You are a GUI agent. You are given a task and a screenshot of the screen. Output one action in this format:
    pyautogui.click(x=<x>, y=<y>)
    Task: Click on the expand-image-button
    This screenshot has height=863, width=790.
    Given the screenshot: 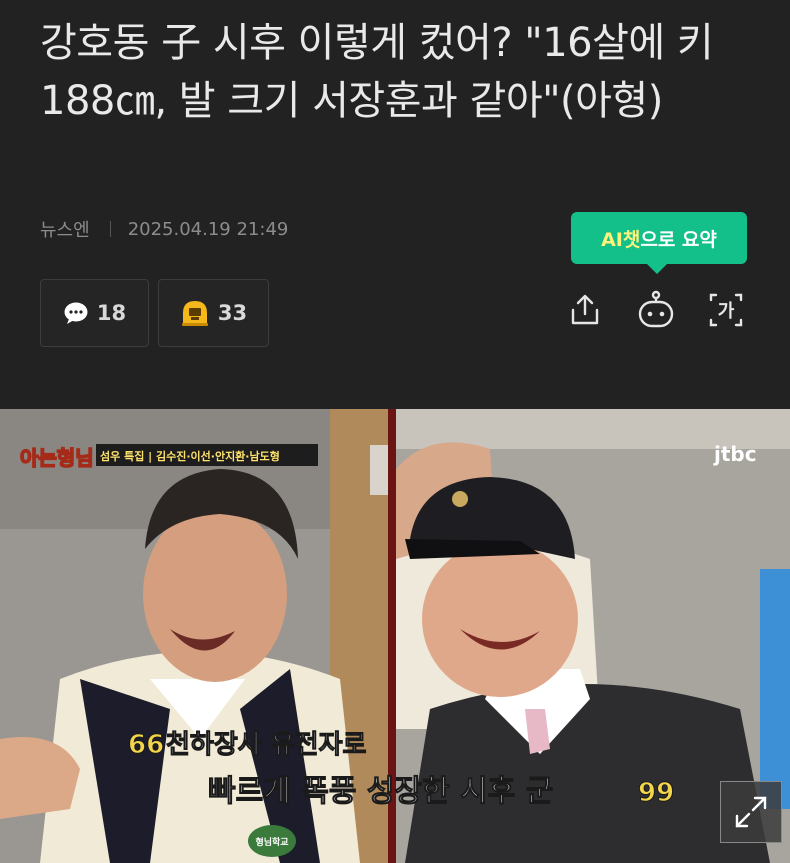 What is the action you would take?
    pyautogui.click(x=751, y=812)
    